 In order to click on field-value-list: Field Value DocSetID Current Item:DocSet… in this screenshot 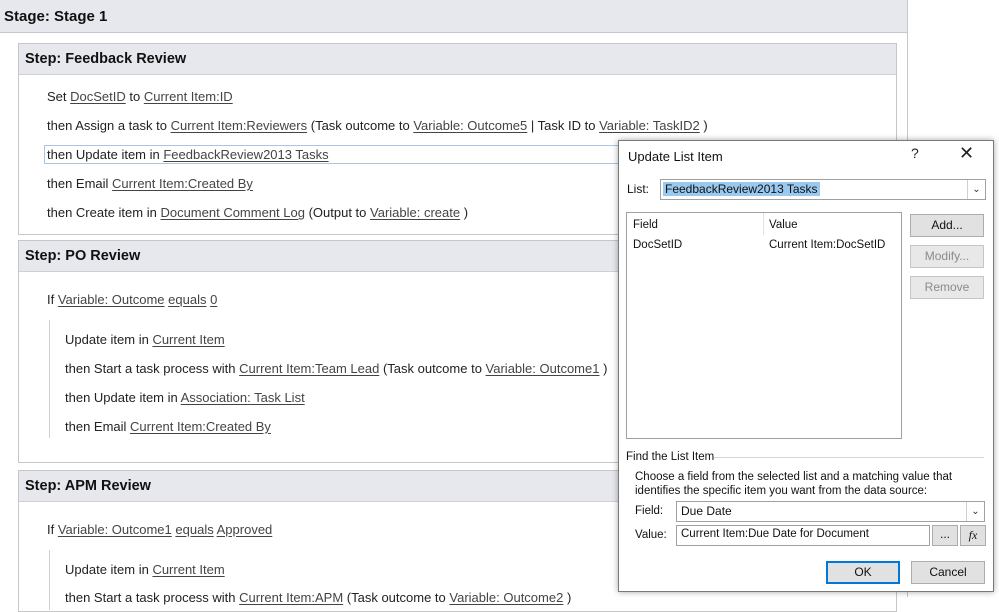, I will do `click(764, 325)`.